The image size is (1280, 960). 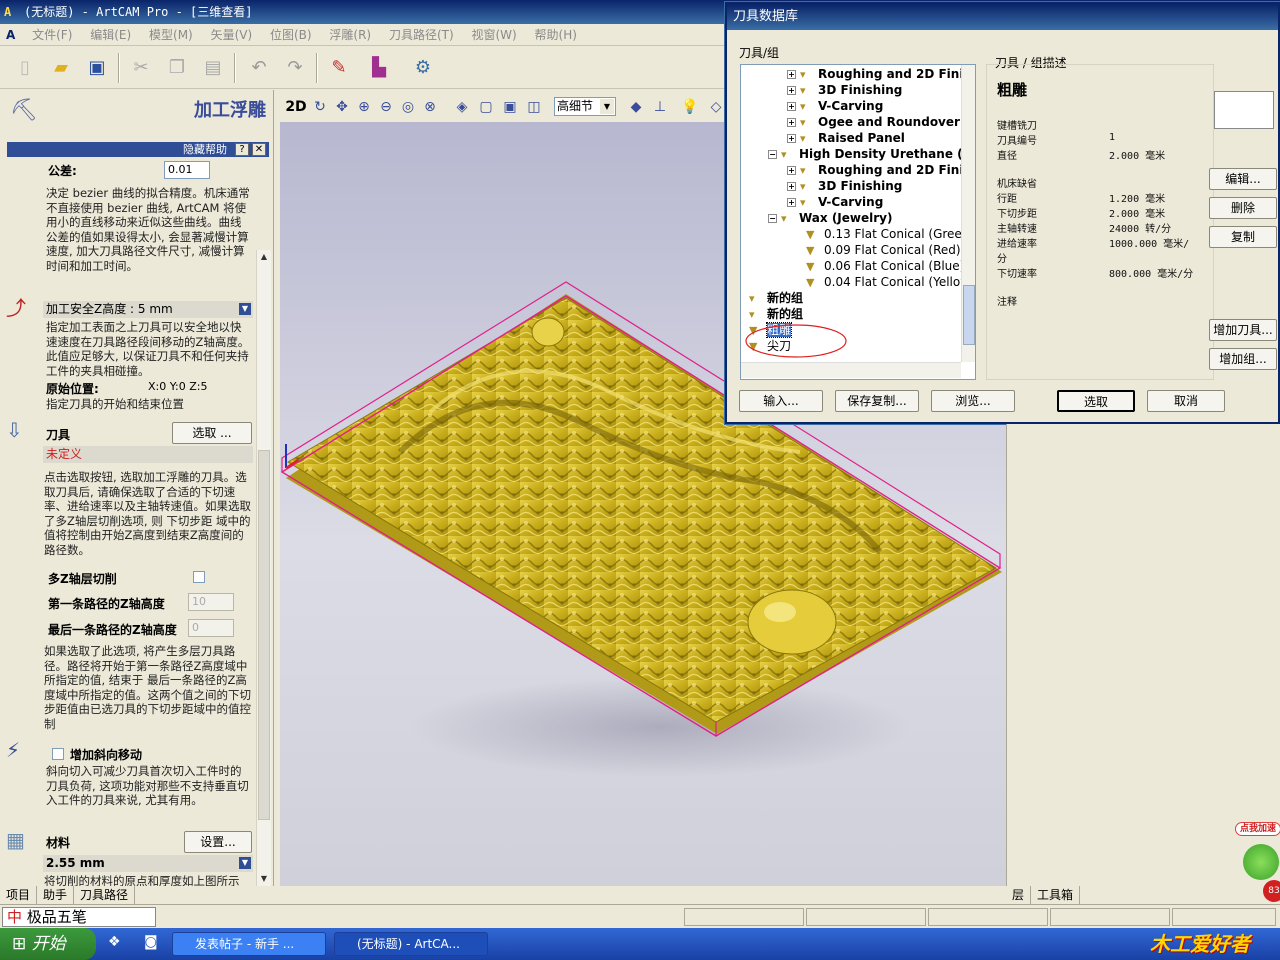 What do you see at coordinates (110, 35) in the screenshot?
I see `menu-edit: 编辑(E)` at bounding box center [110, 35].